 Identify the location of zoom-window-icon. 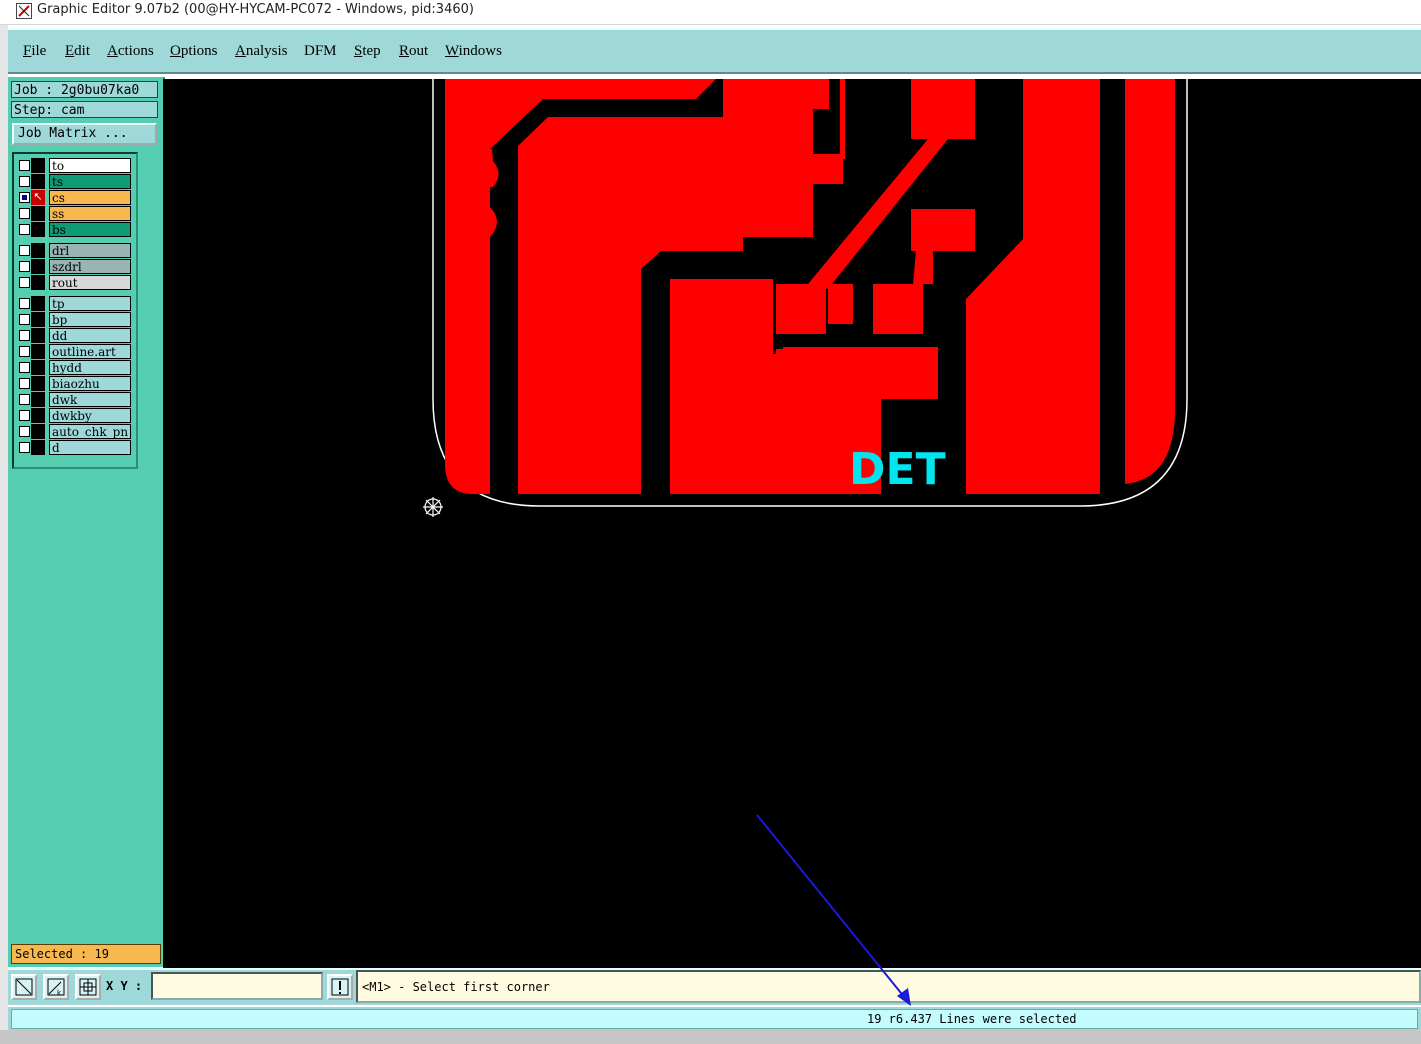
(24, 987).